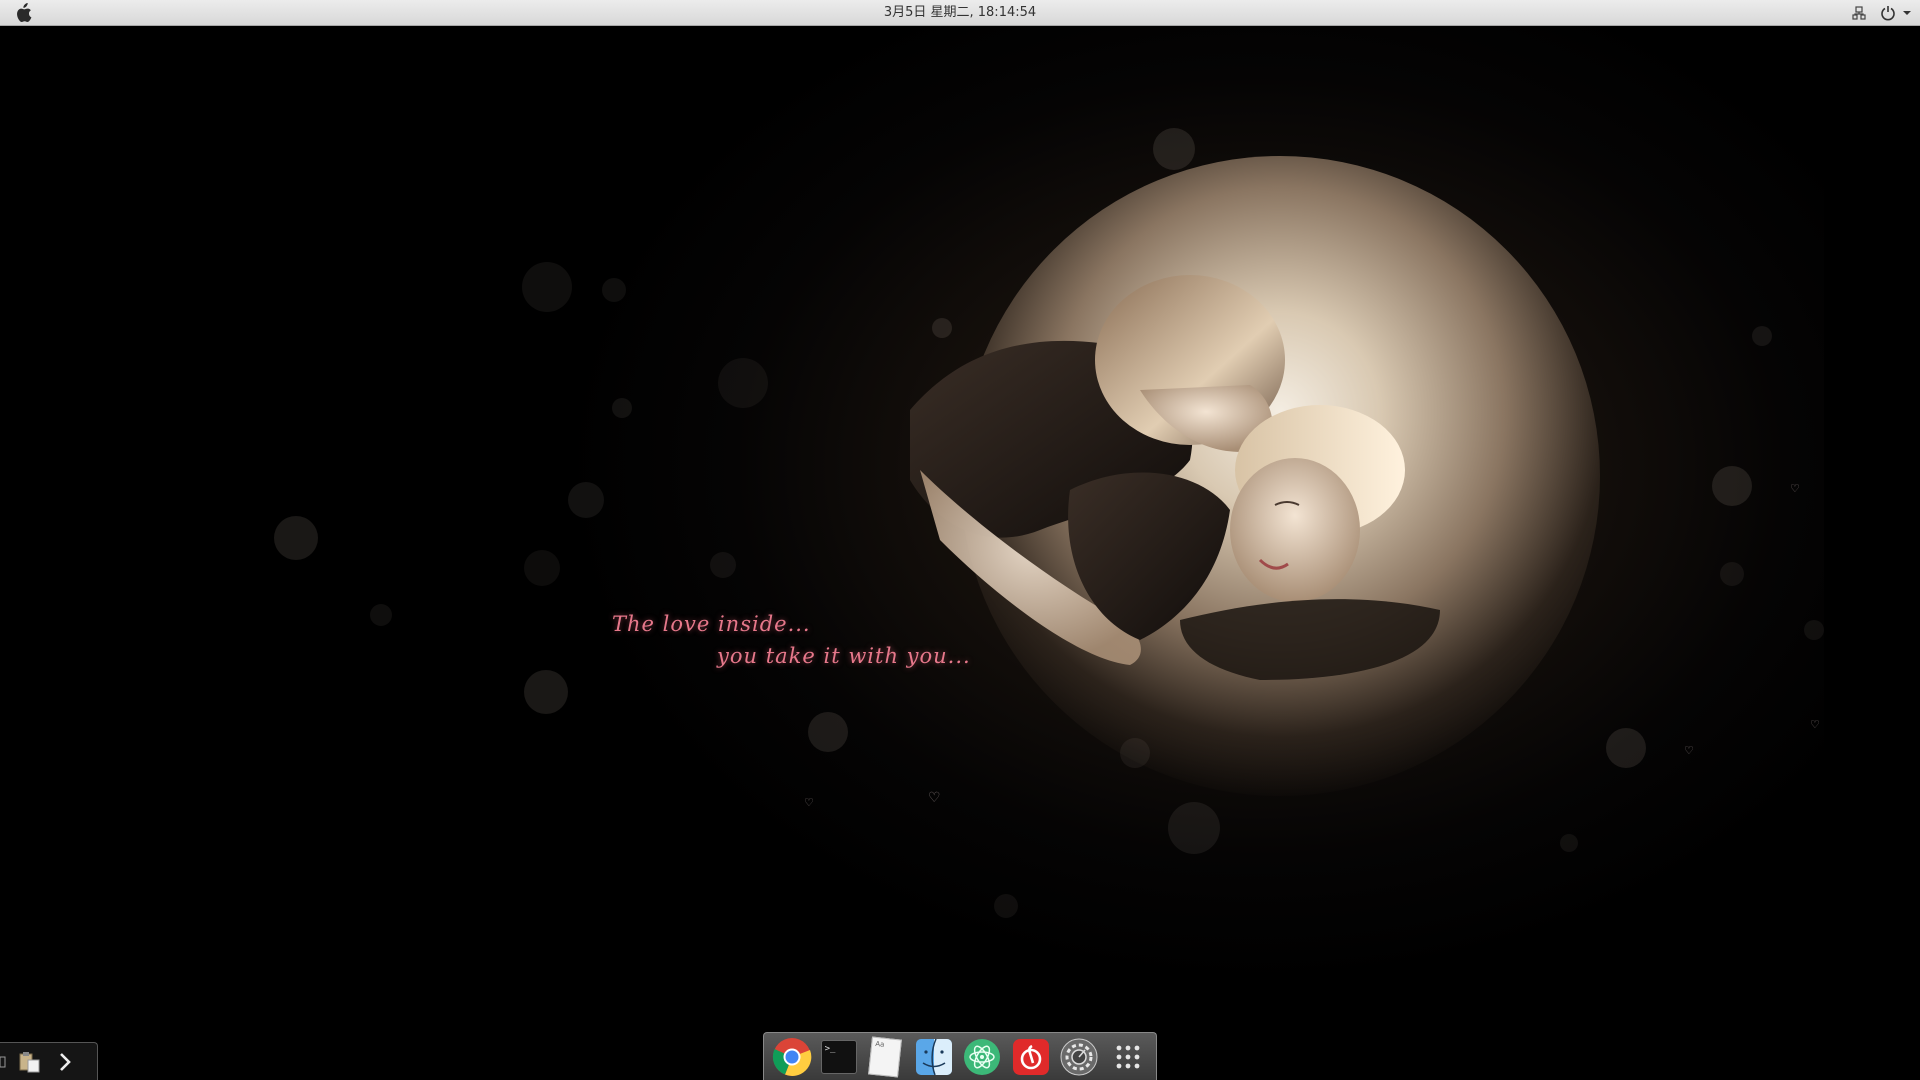 This screenshot has width=1920, height=1080. I want to click on show-desktop-icon, so click(3, 1062).